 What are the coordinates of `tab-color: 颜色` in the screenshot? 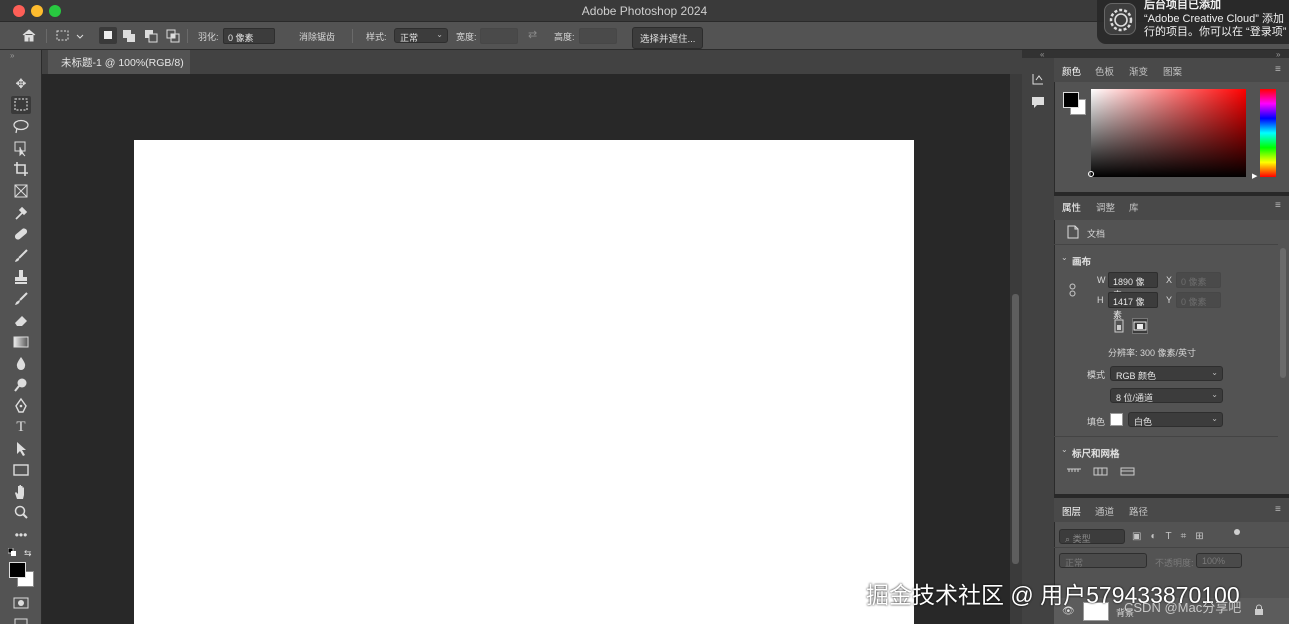 It's located at (1071, 71).